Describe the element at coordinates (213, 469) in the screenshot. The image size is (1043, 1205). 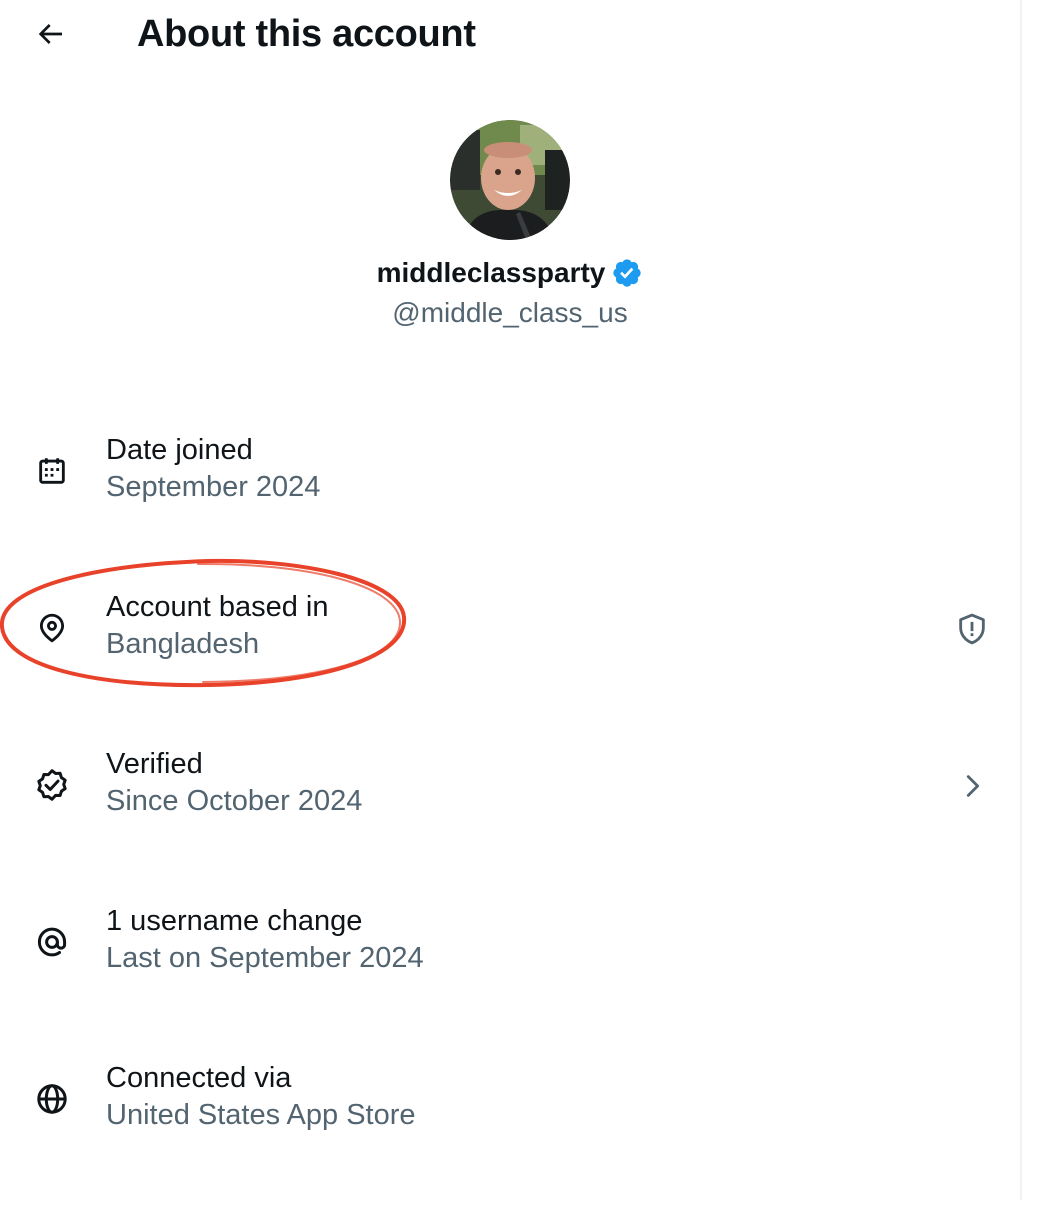
I see `row-text: Date joined September 2024` at that location.